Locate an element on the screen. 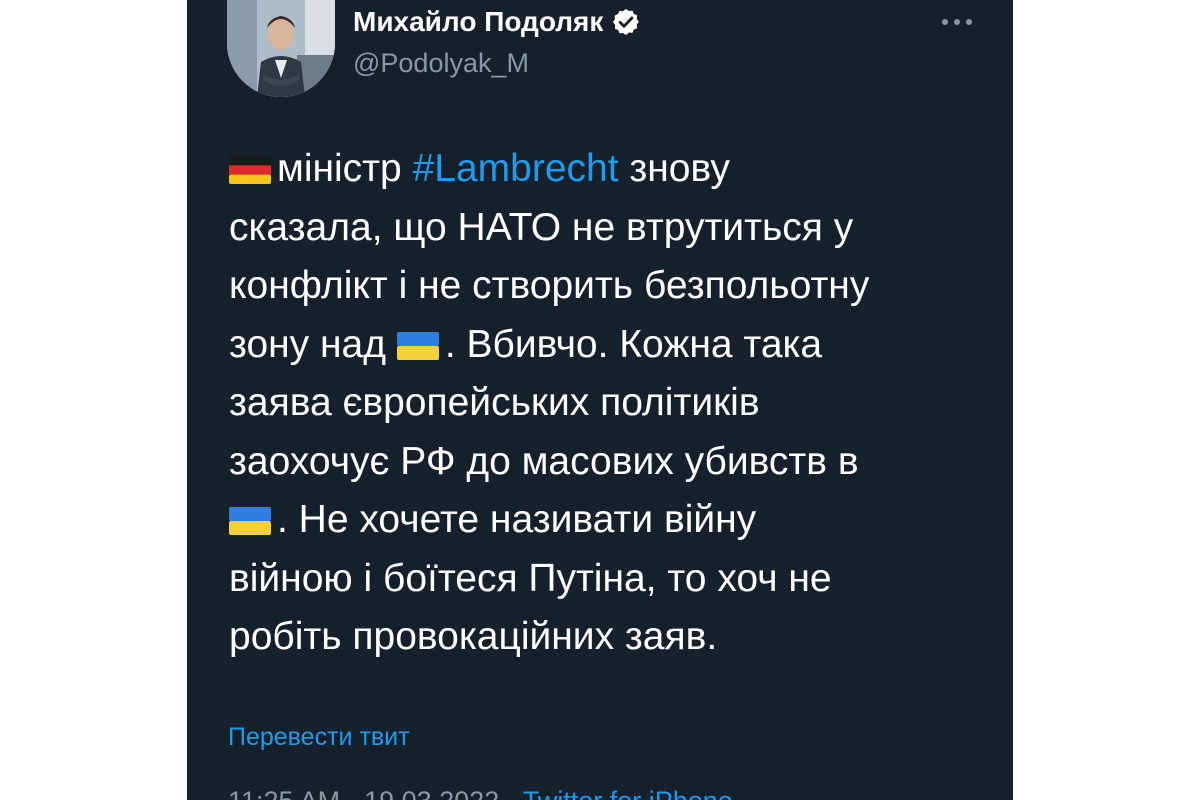 The width and height of the screenshot is (1200, 800). tweet-line: заява європейських політиків is located at coordinates (494, 402).